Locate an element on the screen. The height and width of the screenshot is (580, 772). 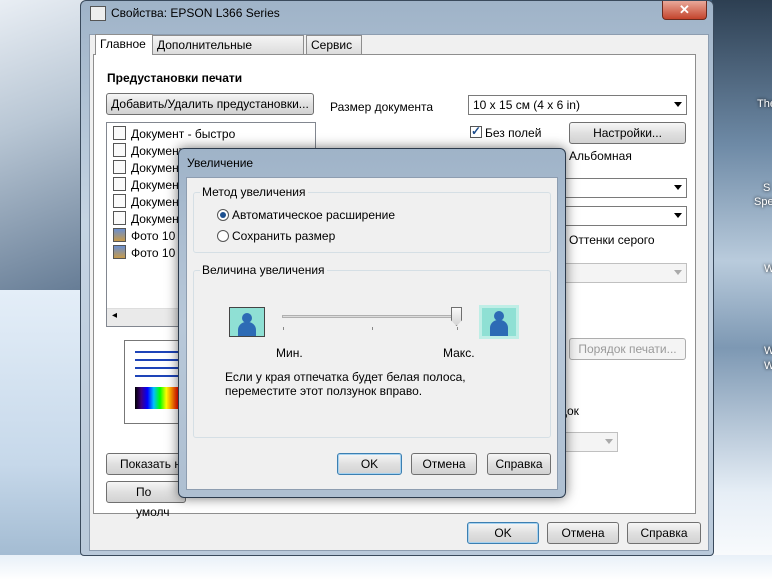
dialog-help-button: Справка is located at coordinates (519, 464).